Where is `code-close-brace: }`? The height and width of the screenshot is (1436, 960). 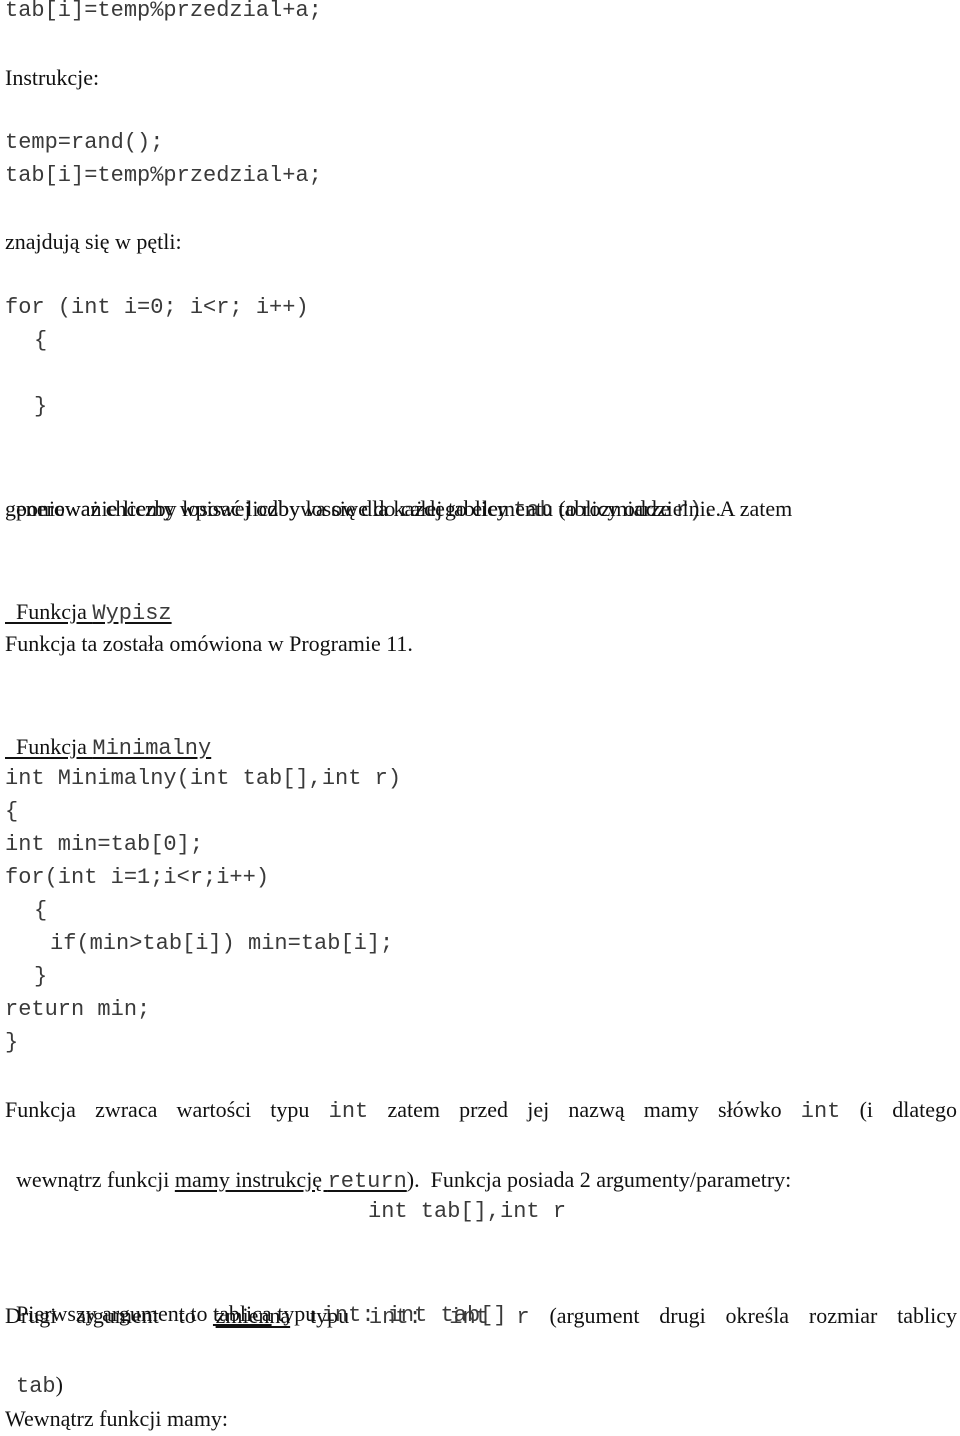
code-close-brace: } is located at coordinates (41, 406).